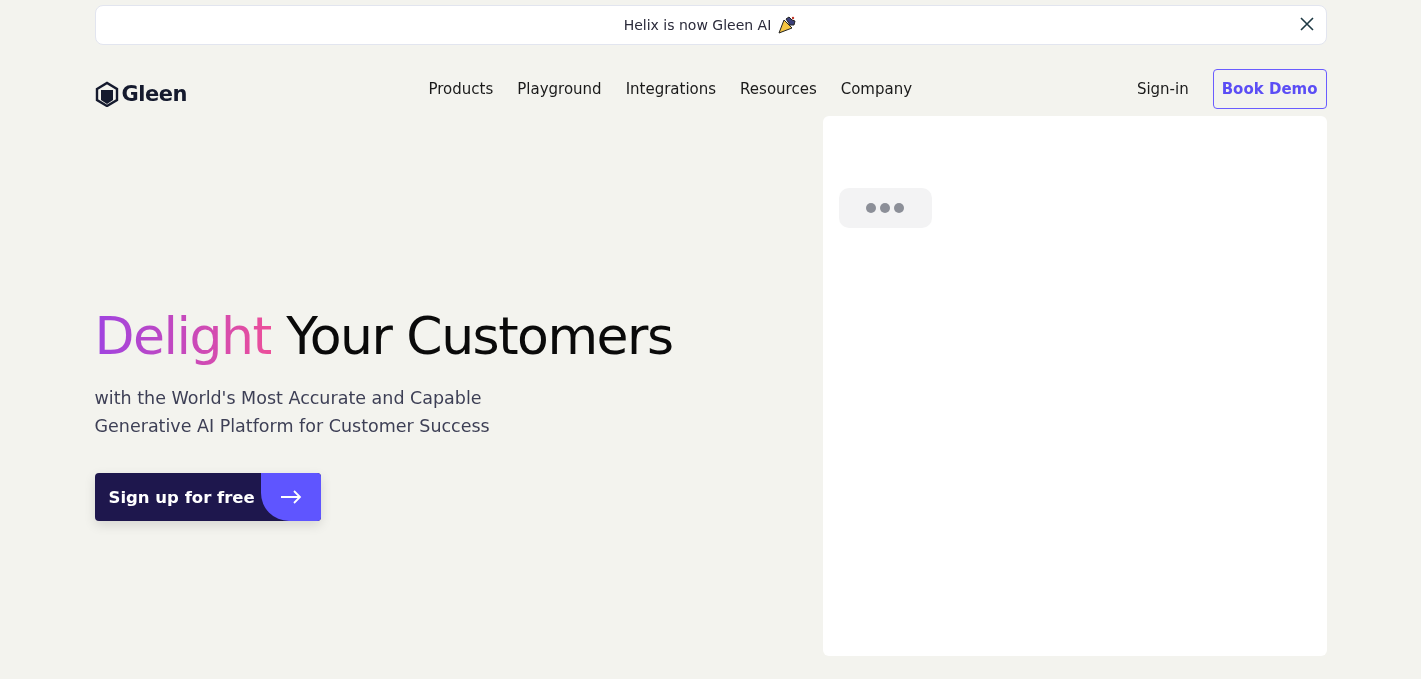  What do you see at coordinates (559, 89) in the screenshot?
I see `nav-link: Playground` at bounding box center [559, 89].